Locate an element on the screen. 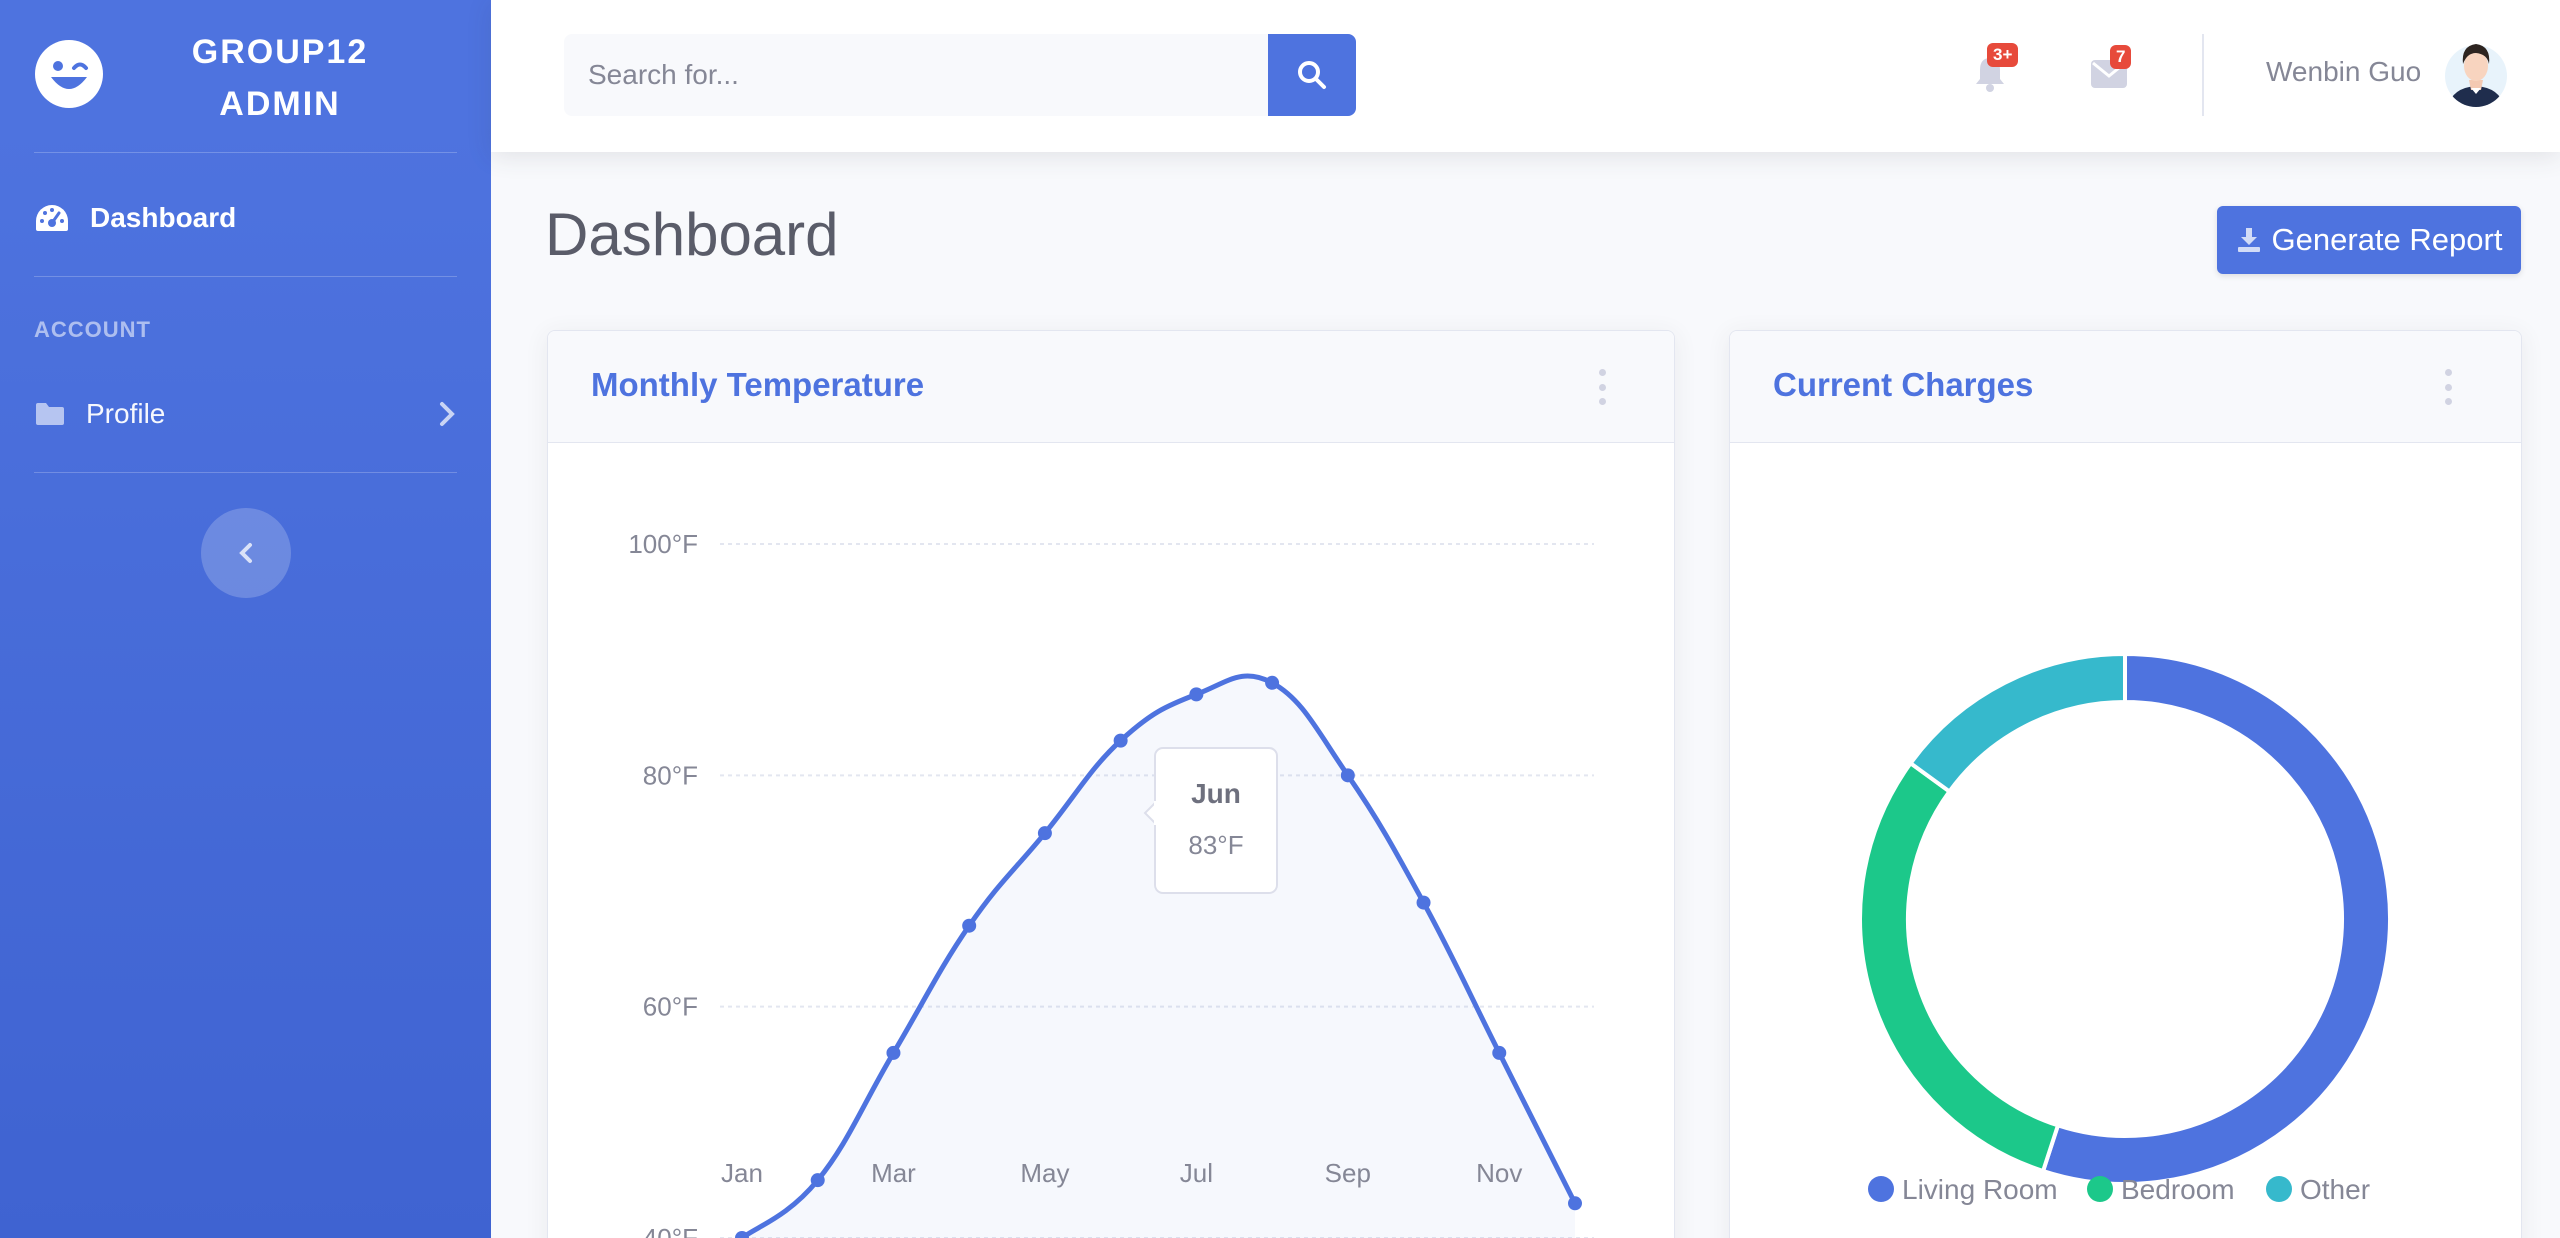 This screenshot has width=2560, height=1238. tooltip-title: Jun is located at coordinates (1216, 793).